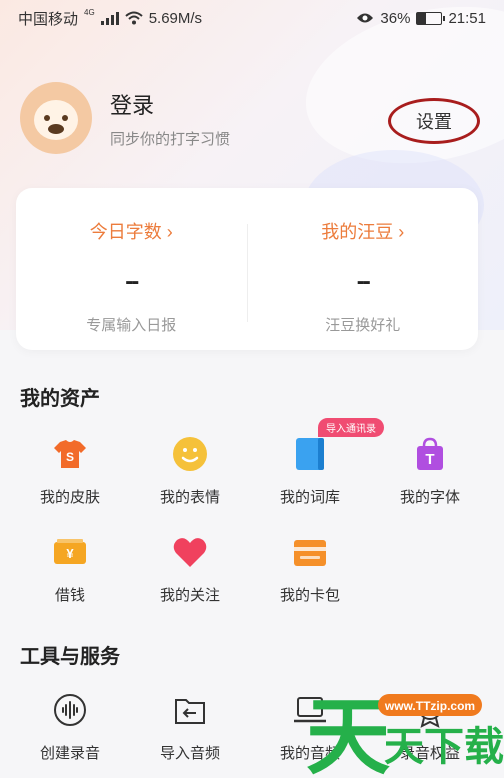  I want to click on money-icon: ¥, so click(70, 551).